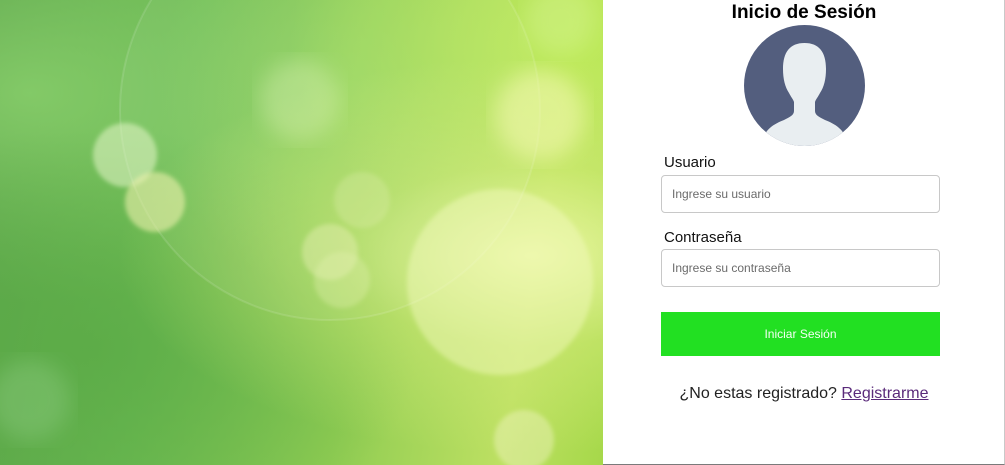 Image resolution: width=1005 pixels, height=465 pixels. What do you see at coordinates (758, 393) in the screenshot?
I see `register-prompt-text: ¿No estas registrado?` at bounding box center [758, 393].